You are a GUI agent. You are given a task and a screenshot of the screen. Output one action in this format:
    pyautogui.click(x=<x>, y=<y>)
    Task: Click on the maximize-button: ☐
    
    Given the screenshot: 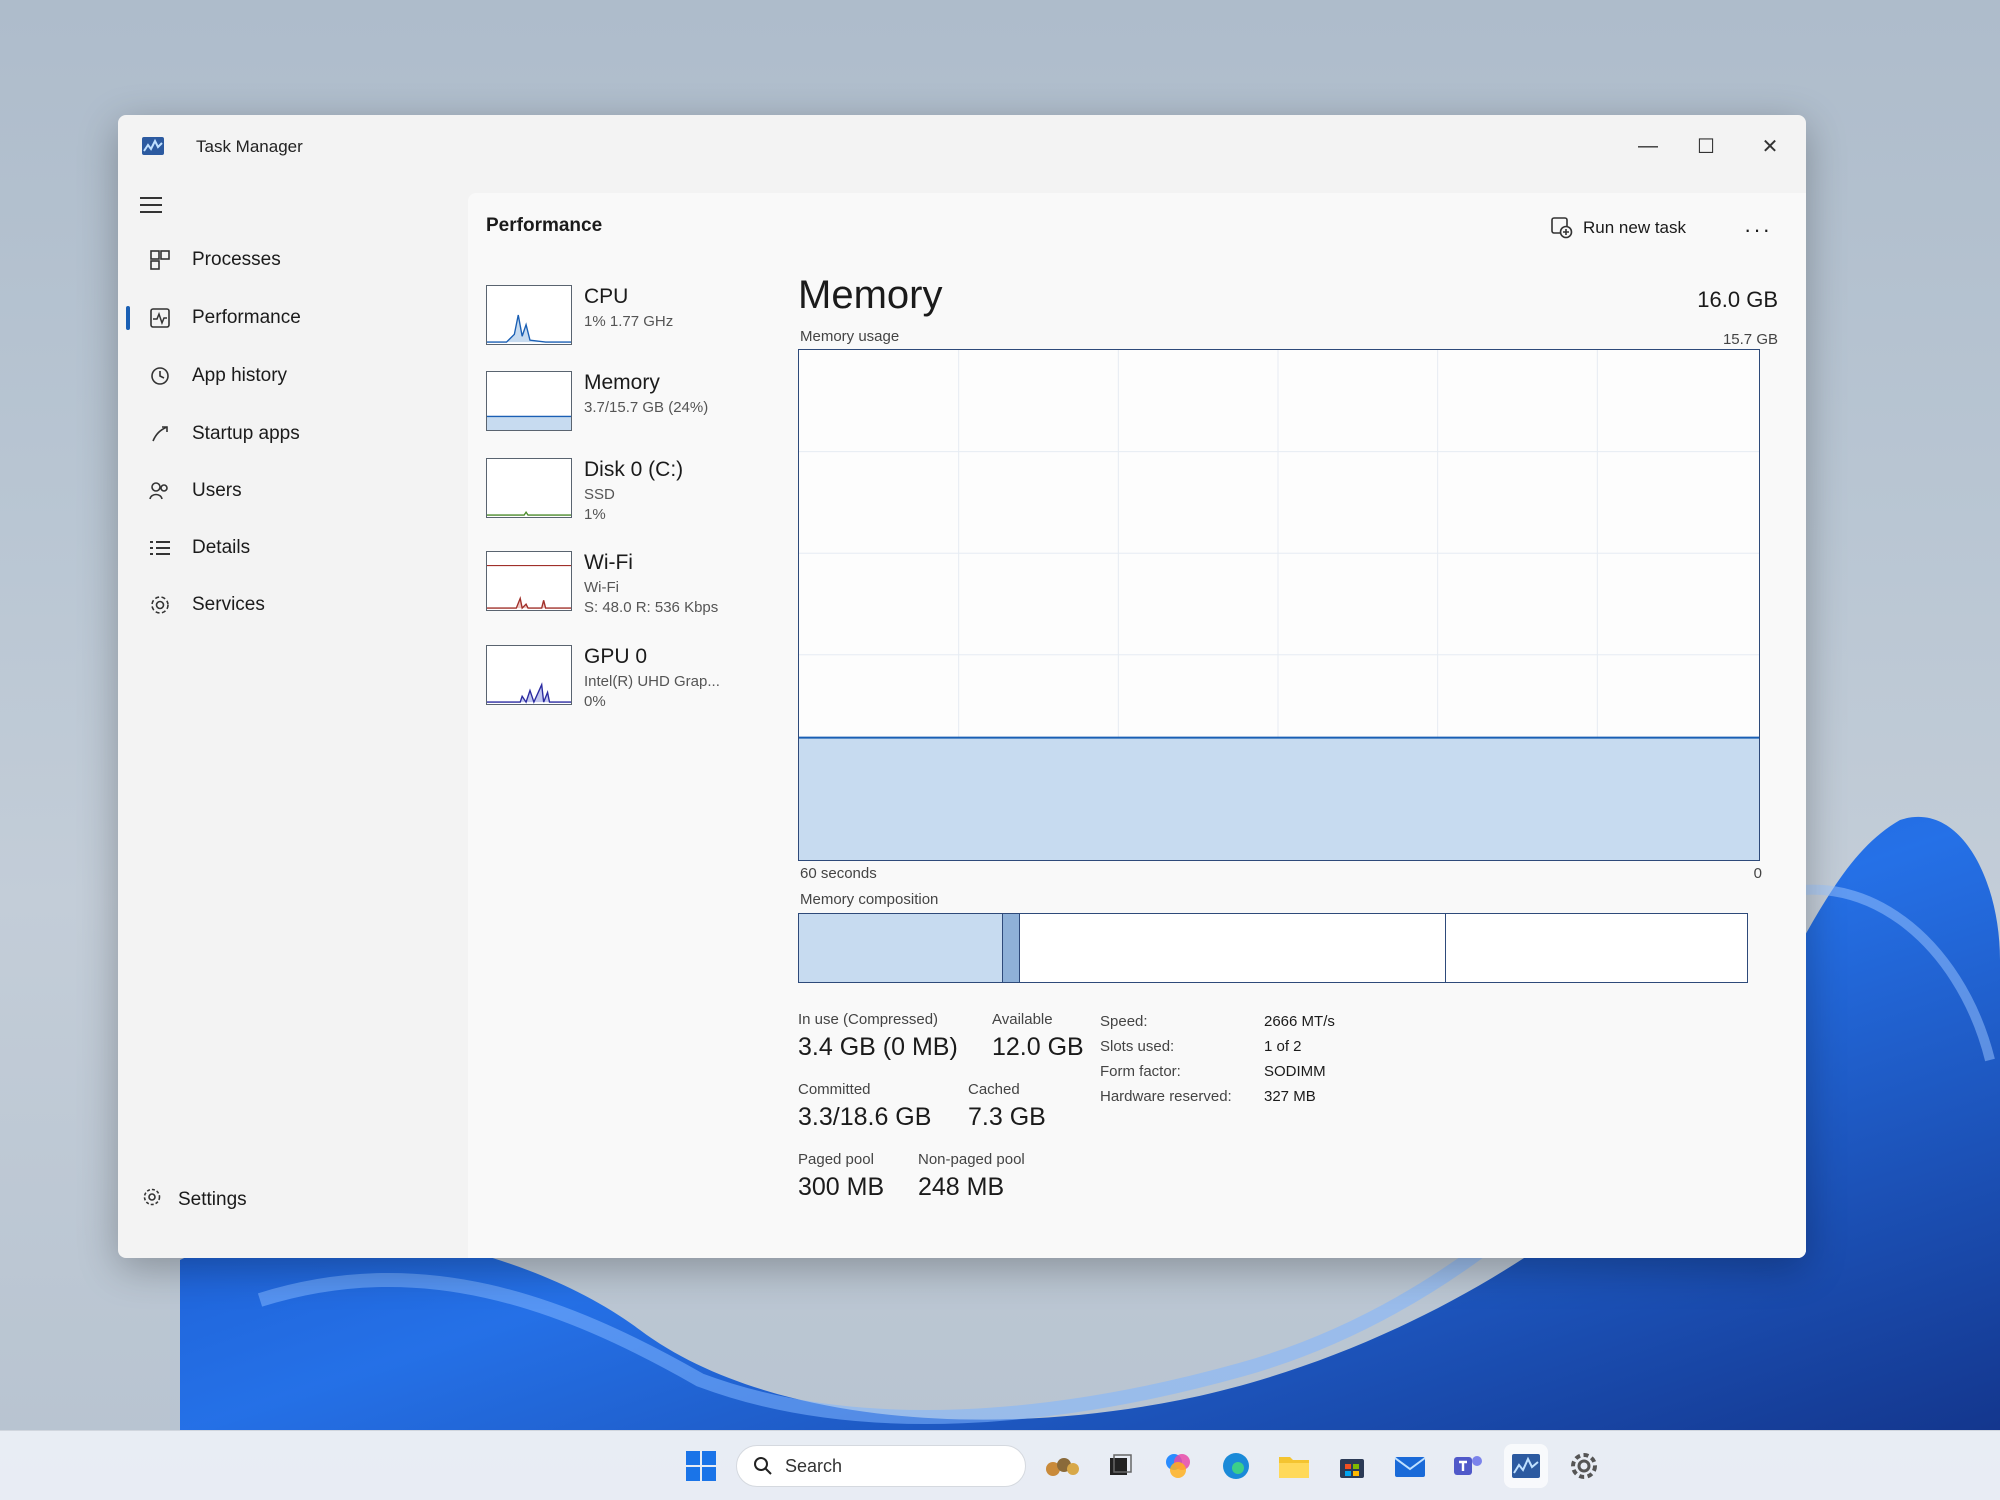 What is the action you would take?
    pyautogui.click(x=1706, y=146)
    